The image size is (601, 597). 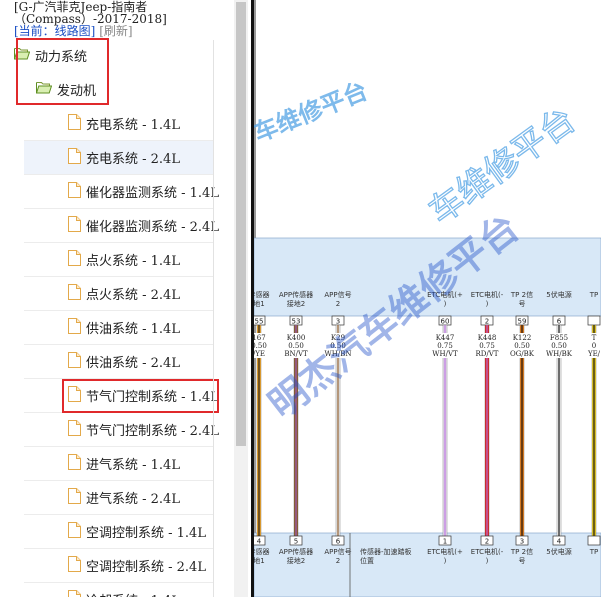 I want to click on wire-color-code: /YE, so click(x=259, y=354).